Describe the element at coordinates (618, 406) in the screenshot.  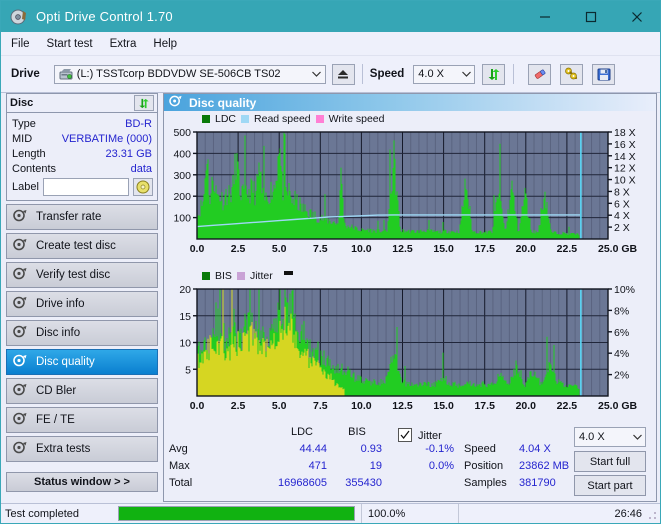
I see `svg-text: 25.0 GB` at that location.